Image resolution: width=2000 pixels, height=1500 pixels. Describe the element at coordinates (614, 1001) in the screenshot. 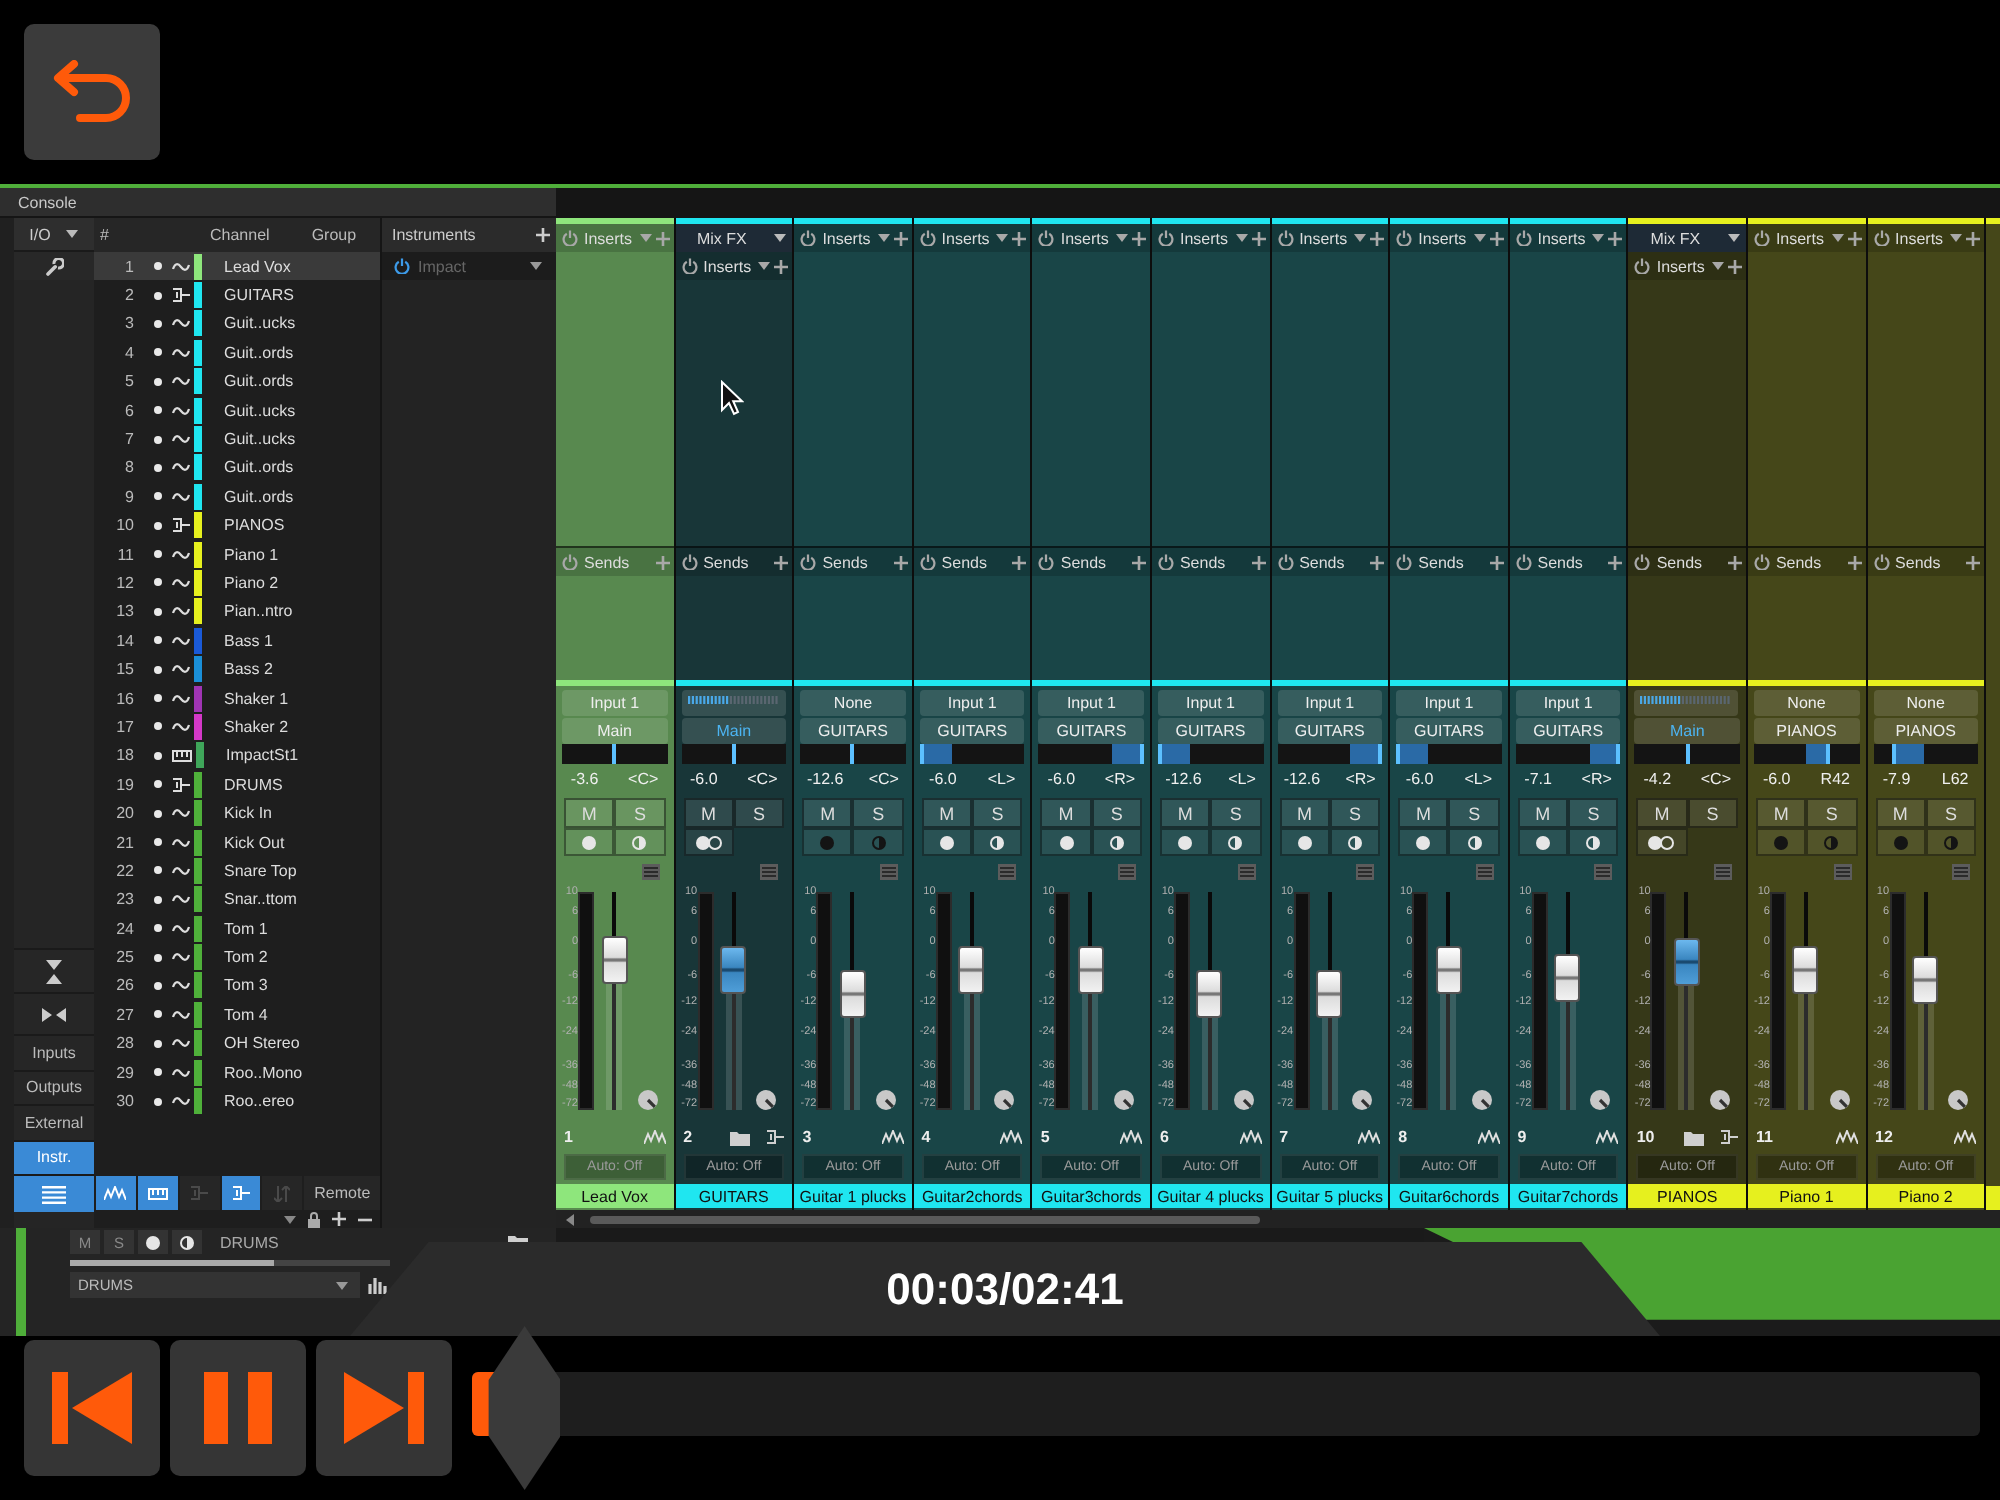

I see `fader-track` at that location.